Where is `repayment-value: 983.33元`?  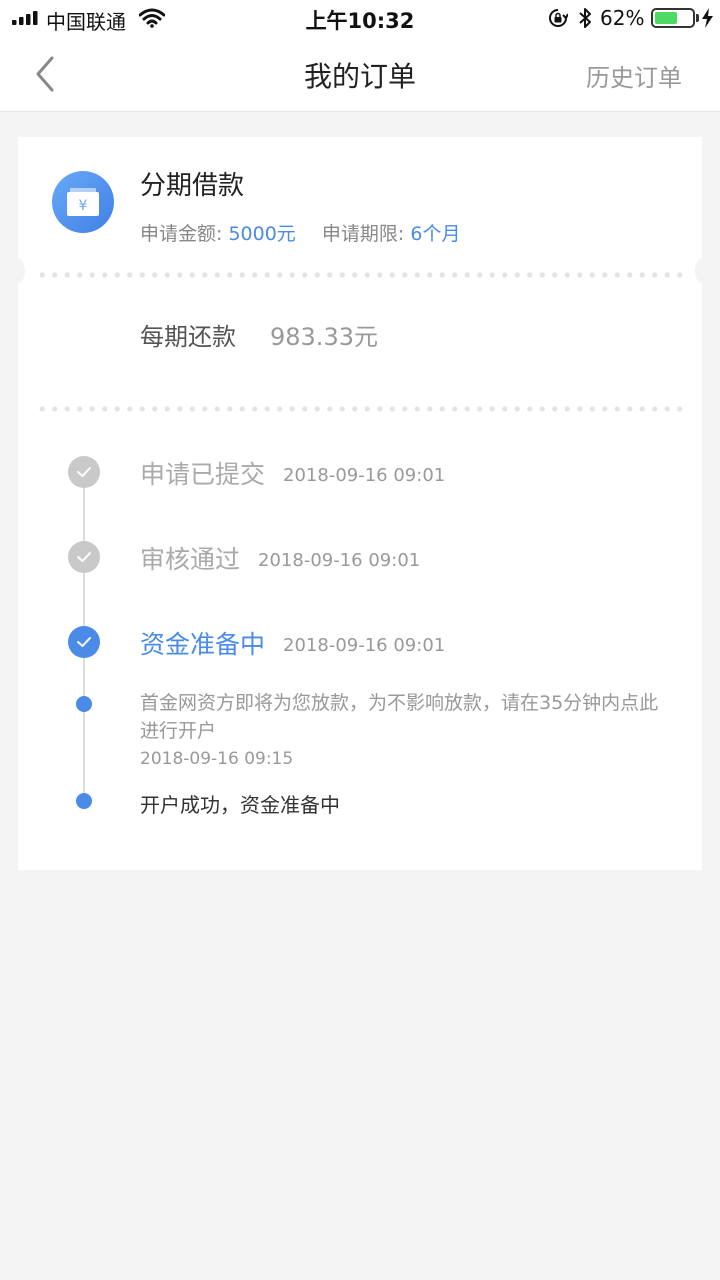
repayment-value: 983.33元 is located at coordinates (324, 337).